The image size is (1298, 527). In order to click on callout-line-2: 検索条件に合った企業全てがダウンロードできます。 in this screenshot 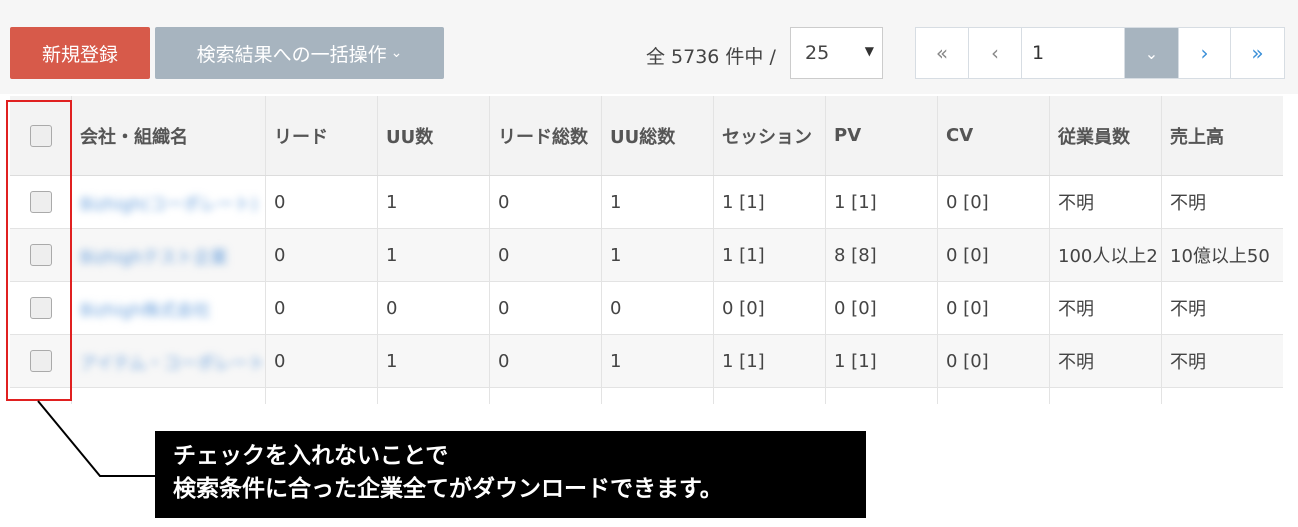, I will do `click(448, 489)`.